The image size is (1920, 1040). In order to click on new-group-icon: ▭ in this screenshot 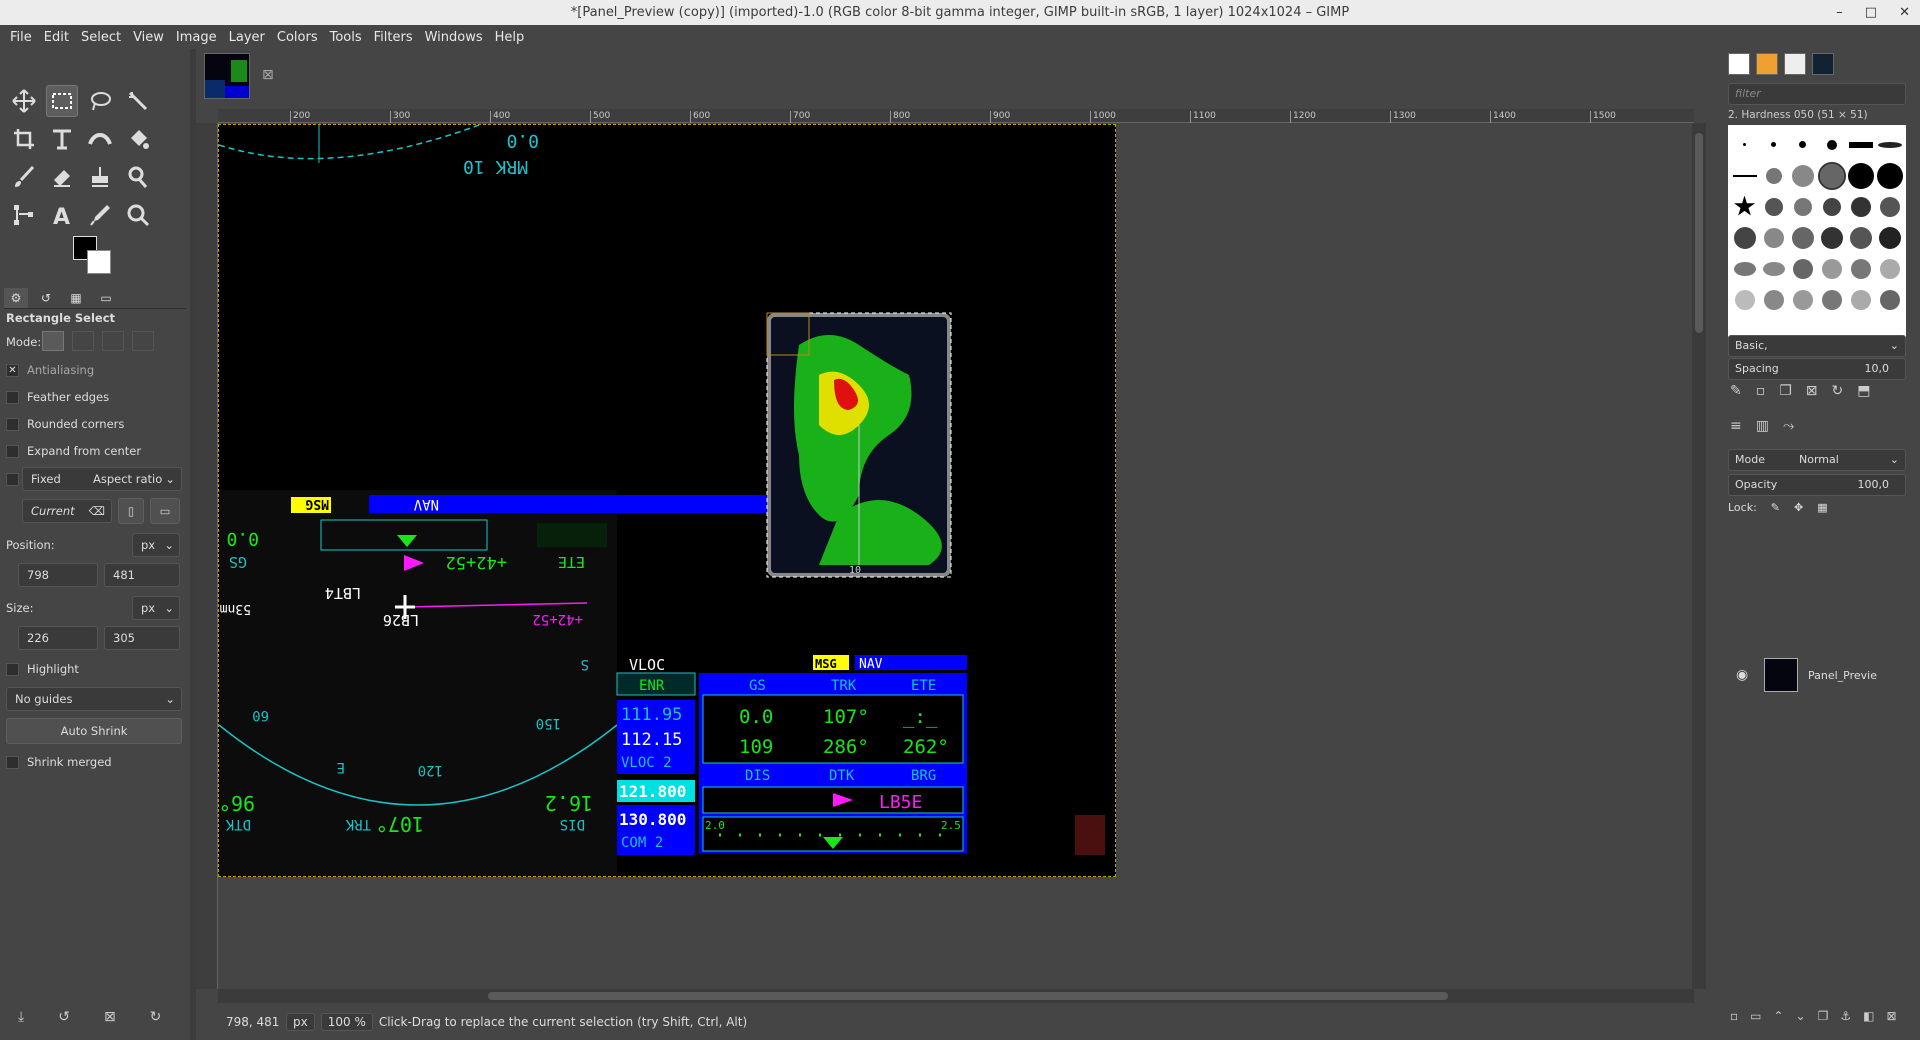, I will do `click(1755, 1016)`.